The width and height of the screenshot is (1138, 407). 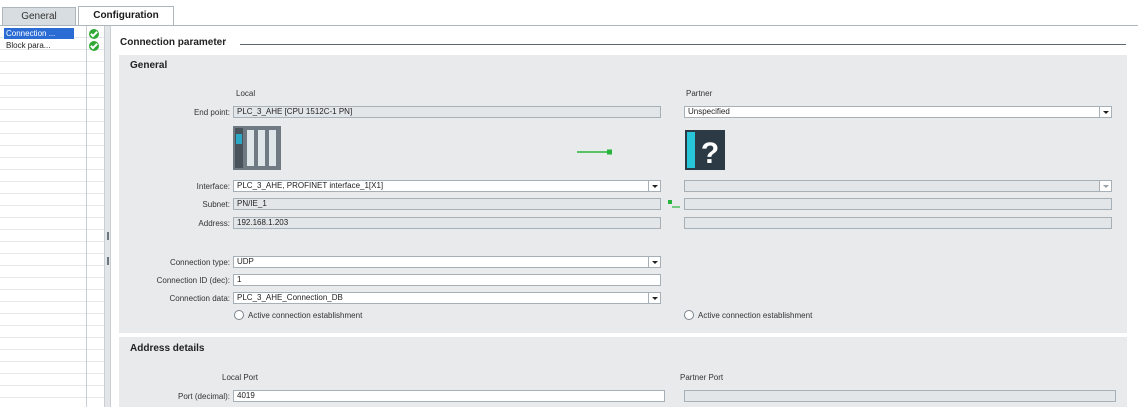 I want to click on local-port-header: Local Port, so click(x=240, y=377).